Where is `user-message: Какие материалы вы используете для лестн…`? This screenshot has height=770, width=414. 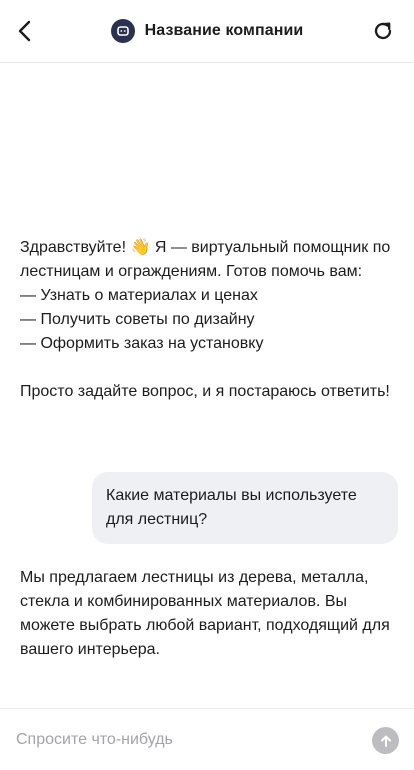 user-message: Какие материалы вы используете для лестн… is located at coordinates (245, 508).